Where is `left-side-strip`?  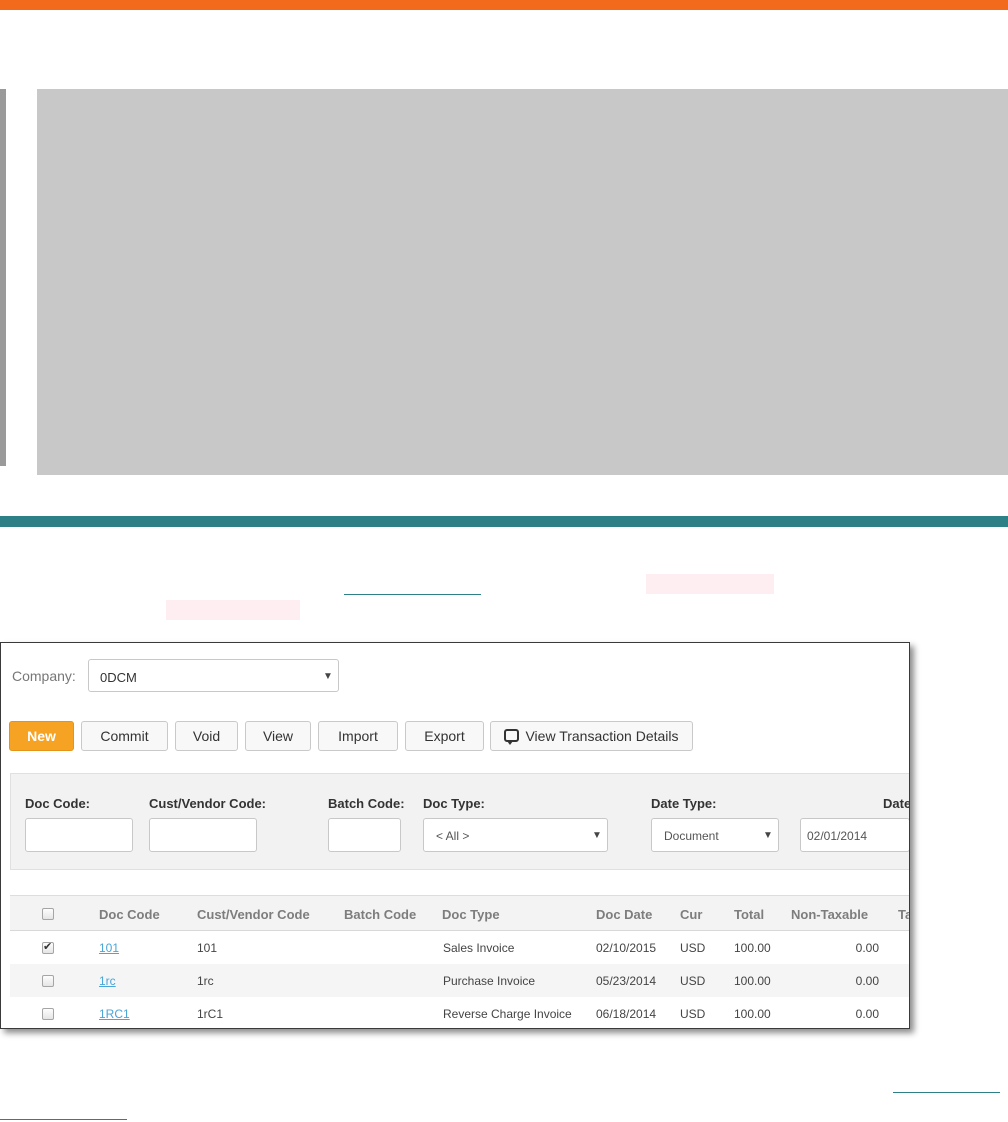 left-side-strip is located at coordinates (3, 277).